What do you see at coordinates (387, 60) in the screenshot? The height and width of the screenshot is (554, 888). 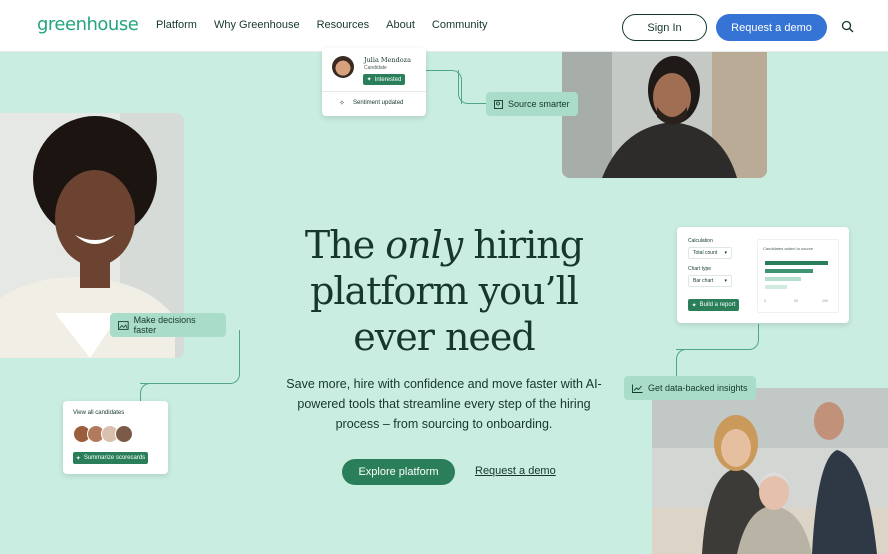 I see `candidate-name: Julia Mendoza` at bounding box center [387, 60].